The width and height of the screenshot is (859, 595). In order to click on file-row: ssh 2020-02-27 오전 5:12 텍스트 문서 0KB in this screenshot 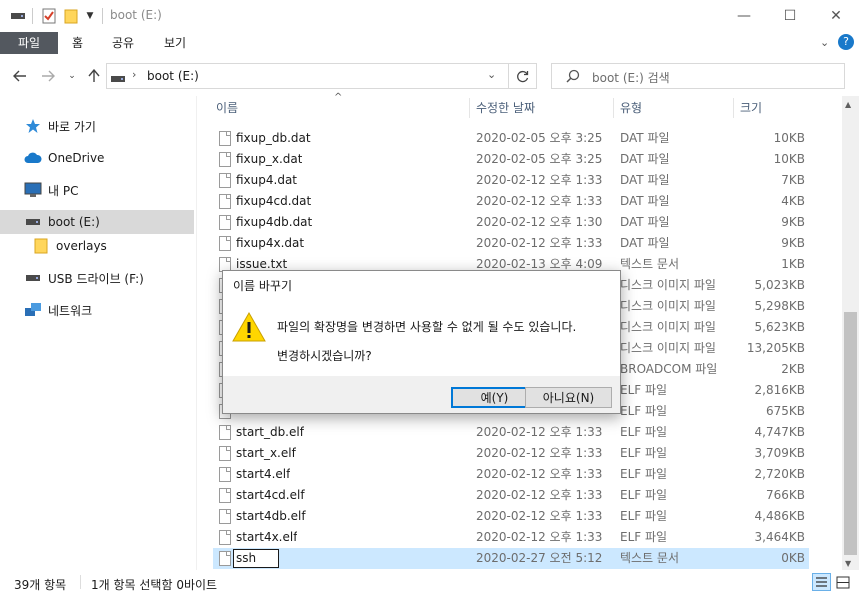, I will do `click(511, 558)`.